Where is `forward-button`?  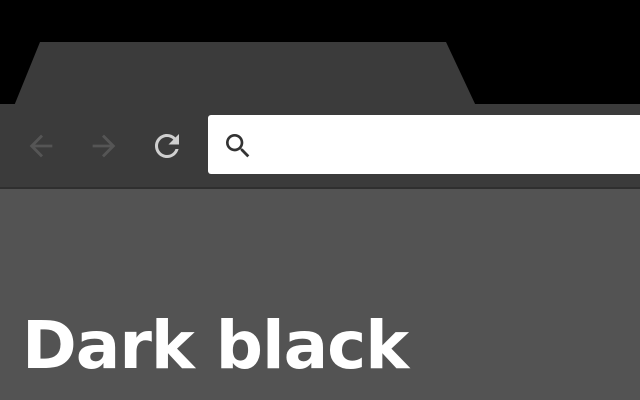
forward-button is located at coordinates (104, 146).